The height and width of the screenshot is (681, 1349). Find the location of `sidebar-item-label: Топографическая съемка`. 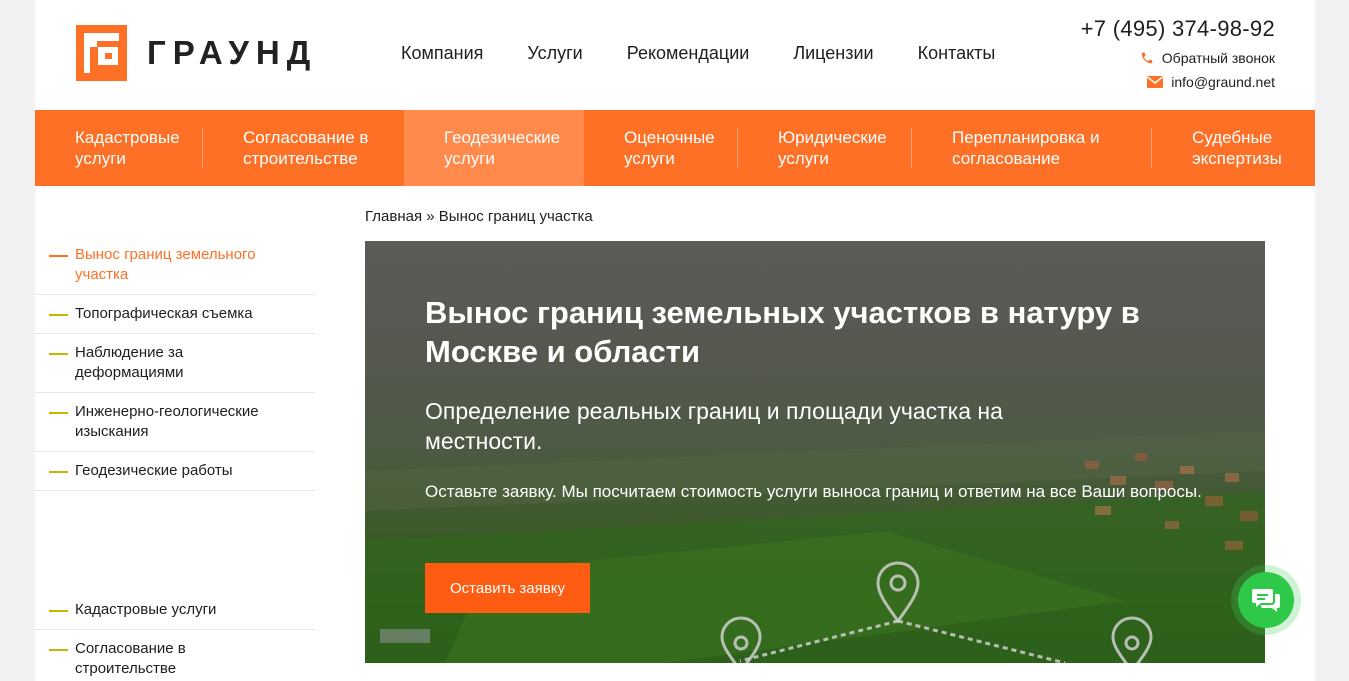

sidebar-item-label: Топографическая съемка is located at coordinates (164, 313).